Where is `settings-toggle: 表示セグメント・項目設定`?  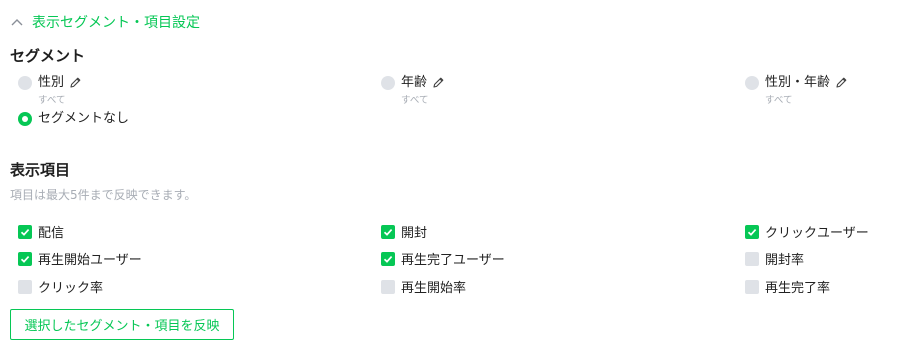 settings-toggle: 表示セグメント・項目設定 is located at coordinates (105, 22).